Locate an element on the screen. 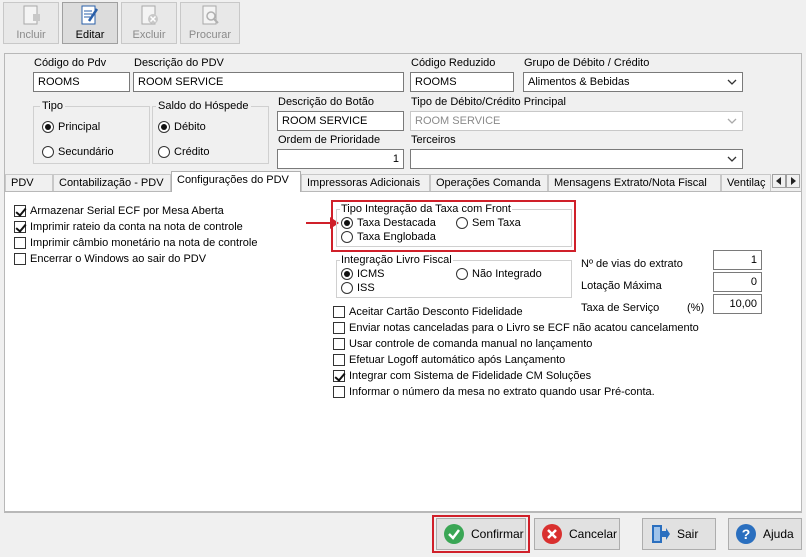 The image size is (806, 557). procurar-button: Procurar is located at coordinates (210, 23).